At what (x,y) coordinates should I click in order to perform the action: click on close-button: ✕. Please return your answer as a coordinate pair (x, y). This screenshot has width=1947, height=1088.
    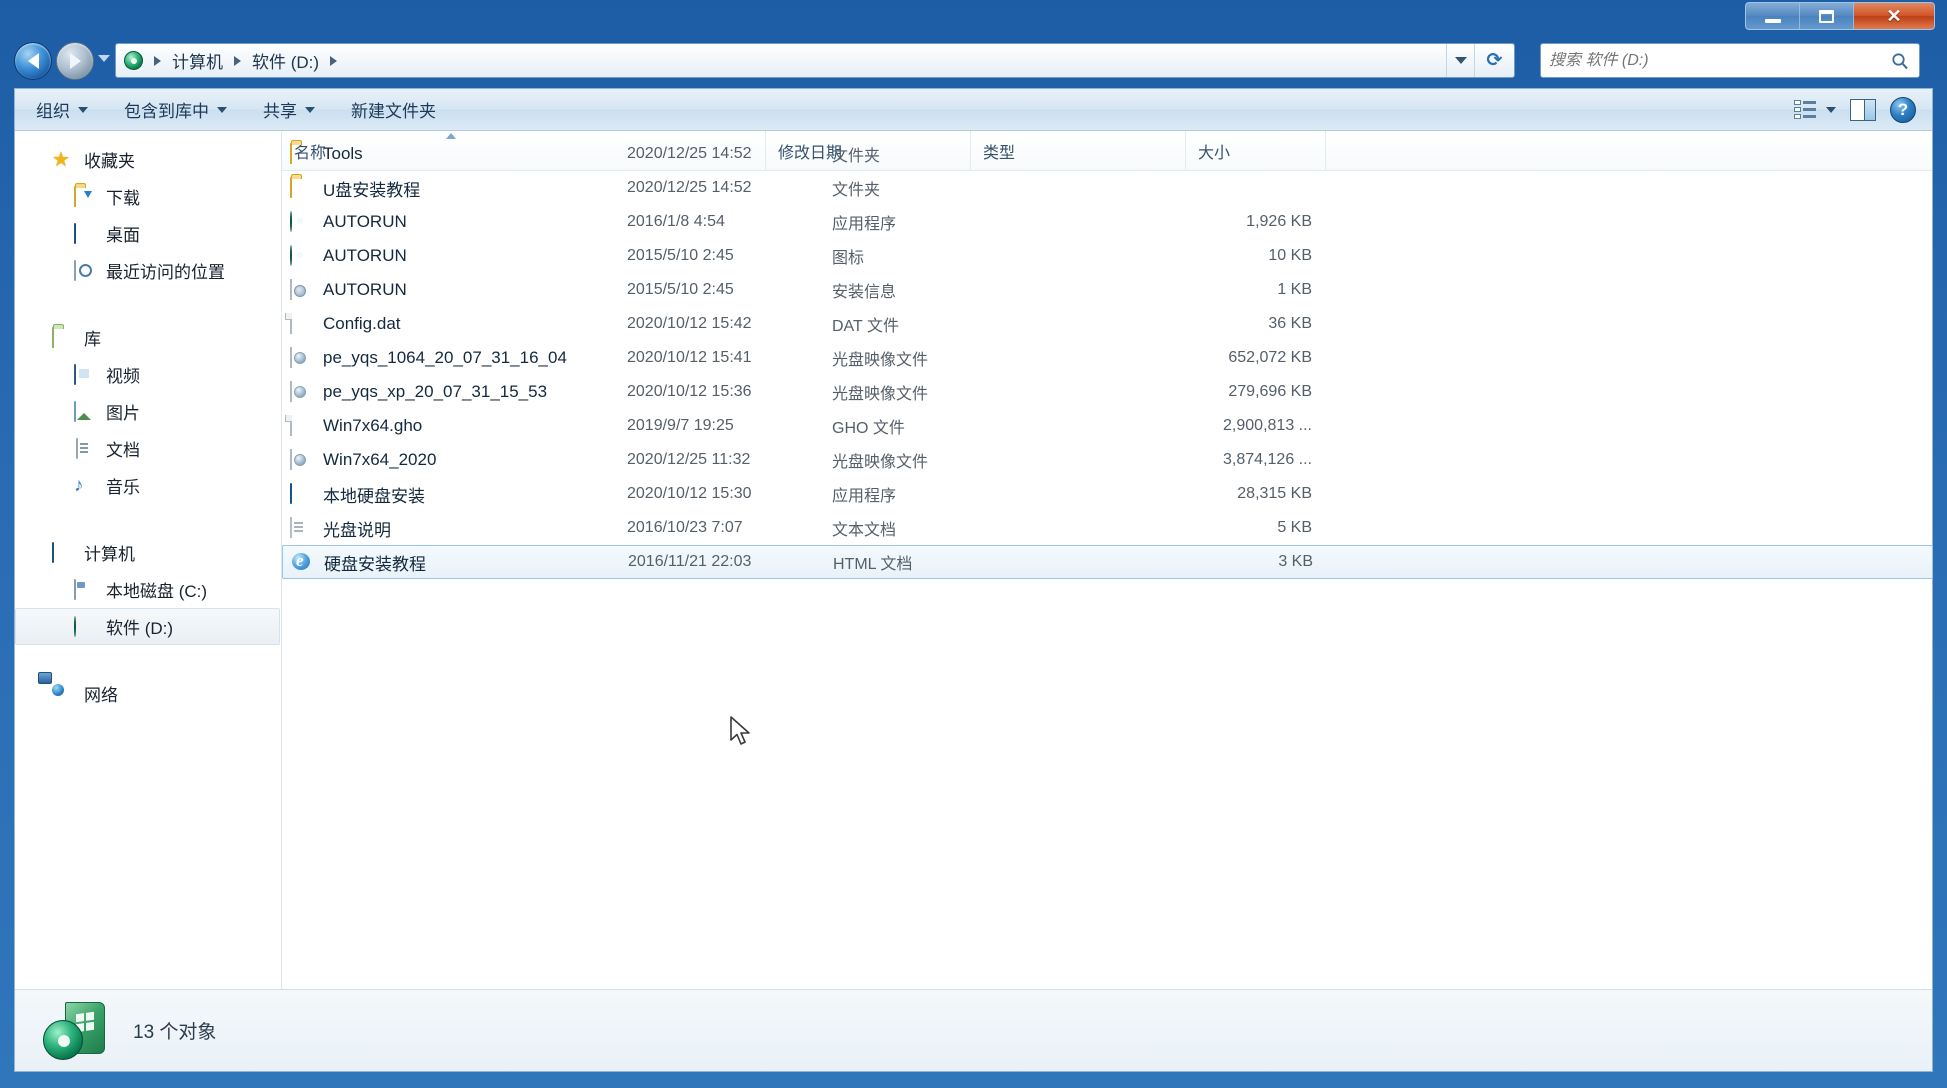
    Looking at the image, I should click on (1894, 16).